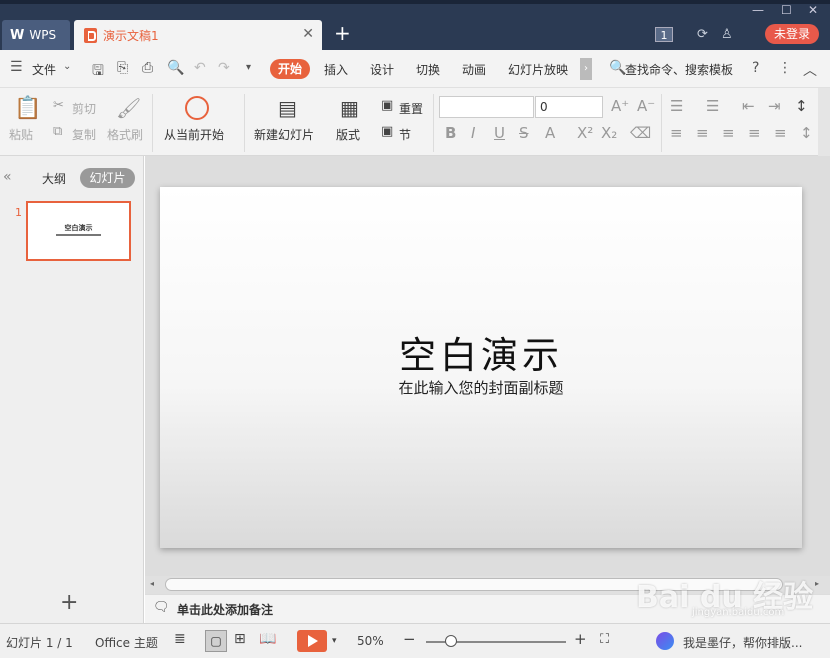  Describe the element at coordinates (524, 133) in the screenshot. I see `strikethrough-icon: S` at that location.